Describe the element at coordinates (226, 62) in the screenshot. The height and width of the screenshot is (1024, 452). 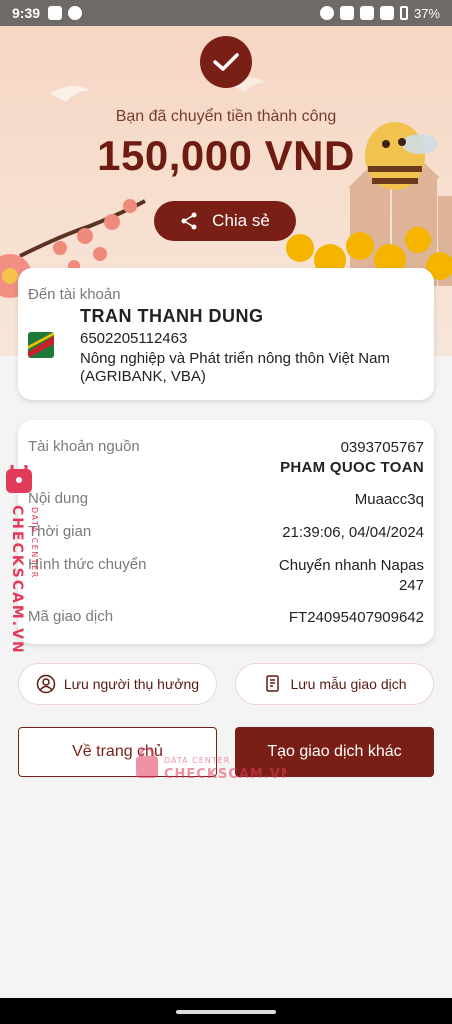
I see `success-check-icon` at that location.